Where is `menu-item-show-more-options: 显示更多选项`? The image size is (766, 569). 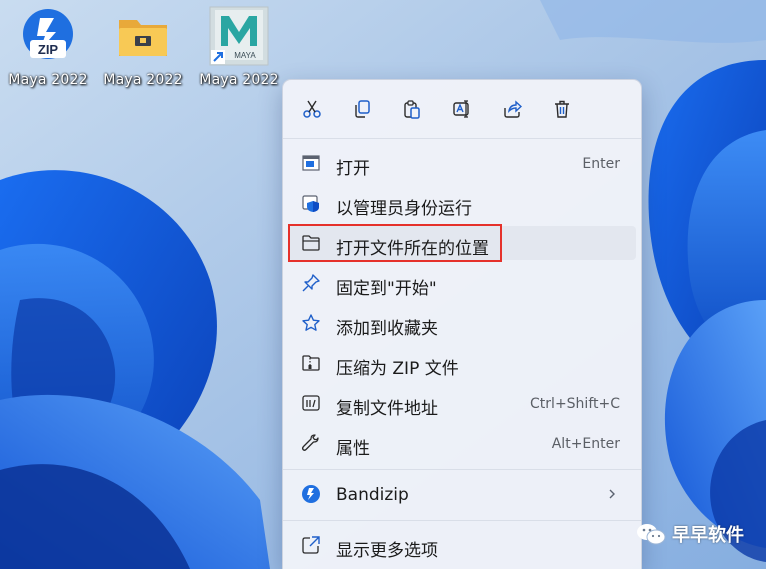
menu-item-show-more-options: 显示更多选项 is located at coordinates (462, 545).